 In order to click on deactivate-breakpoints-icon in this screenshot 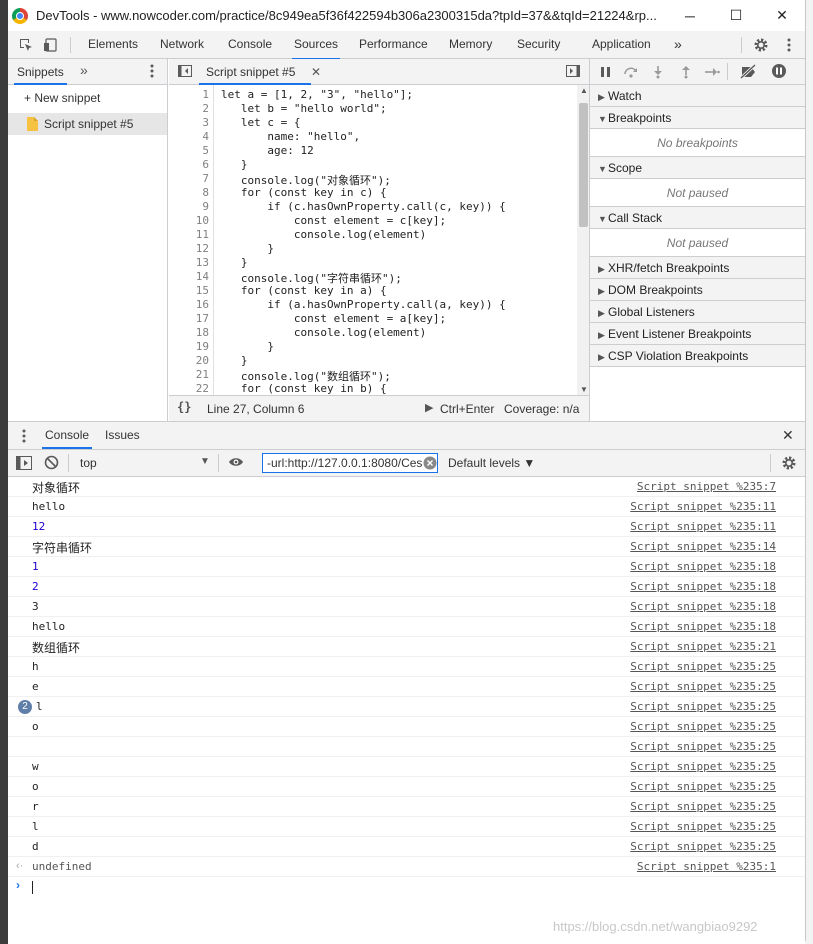, I will do `click(748, 73)`.